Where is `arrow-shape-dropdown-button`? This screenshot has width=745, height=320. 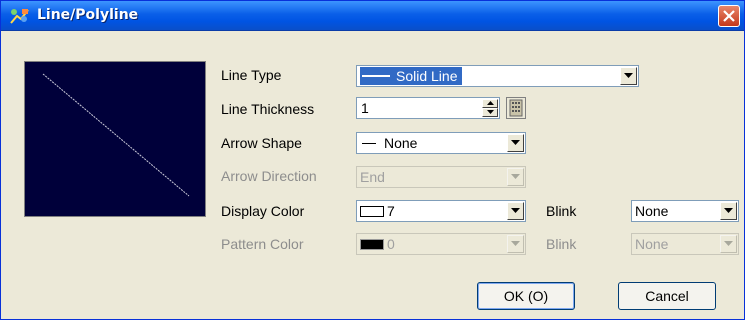
arrow-shape-dropdown-button is located at coordinates (515, 143).